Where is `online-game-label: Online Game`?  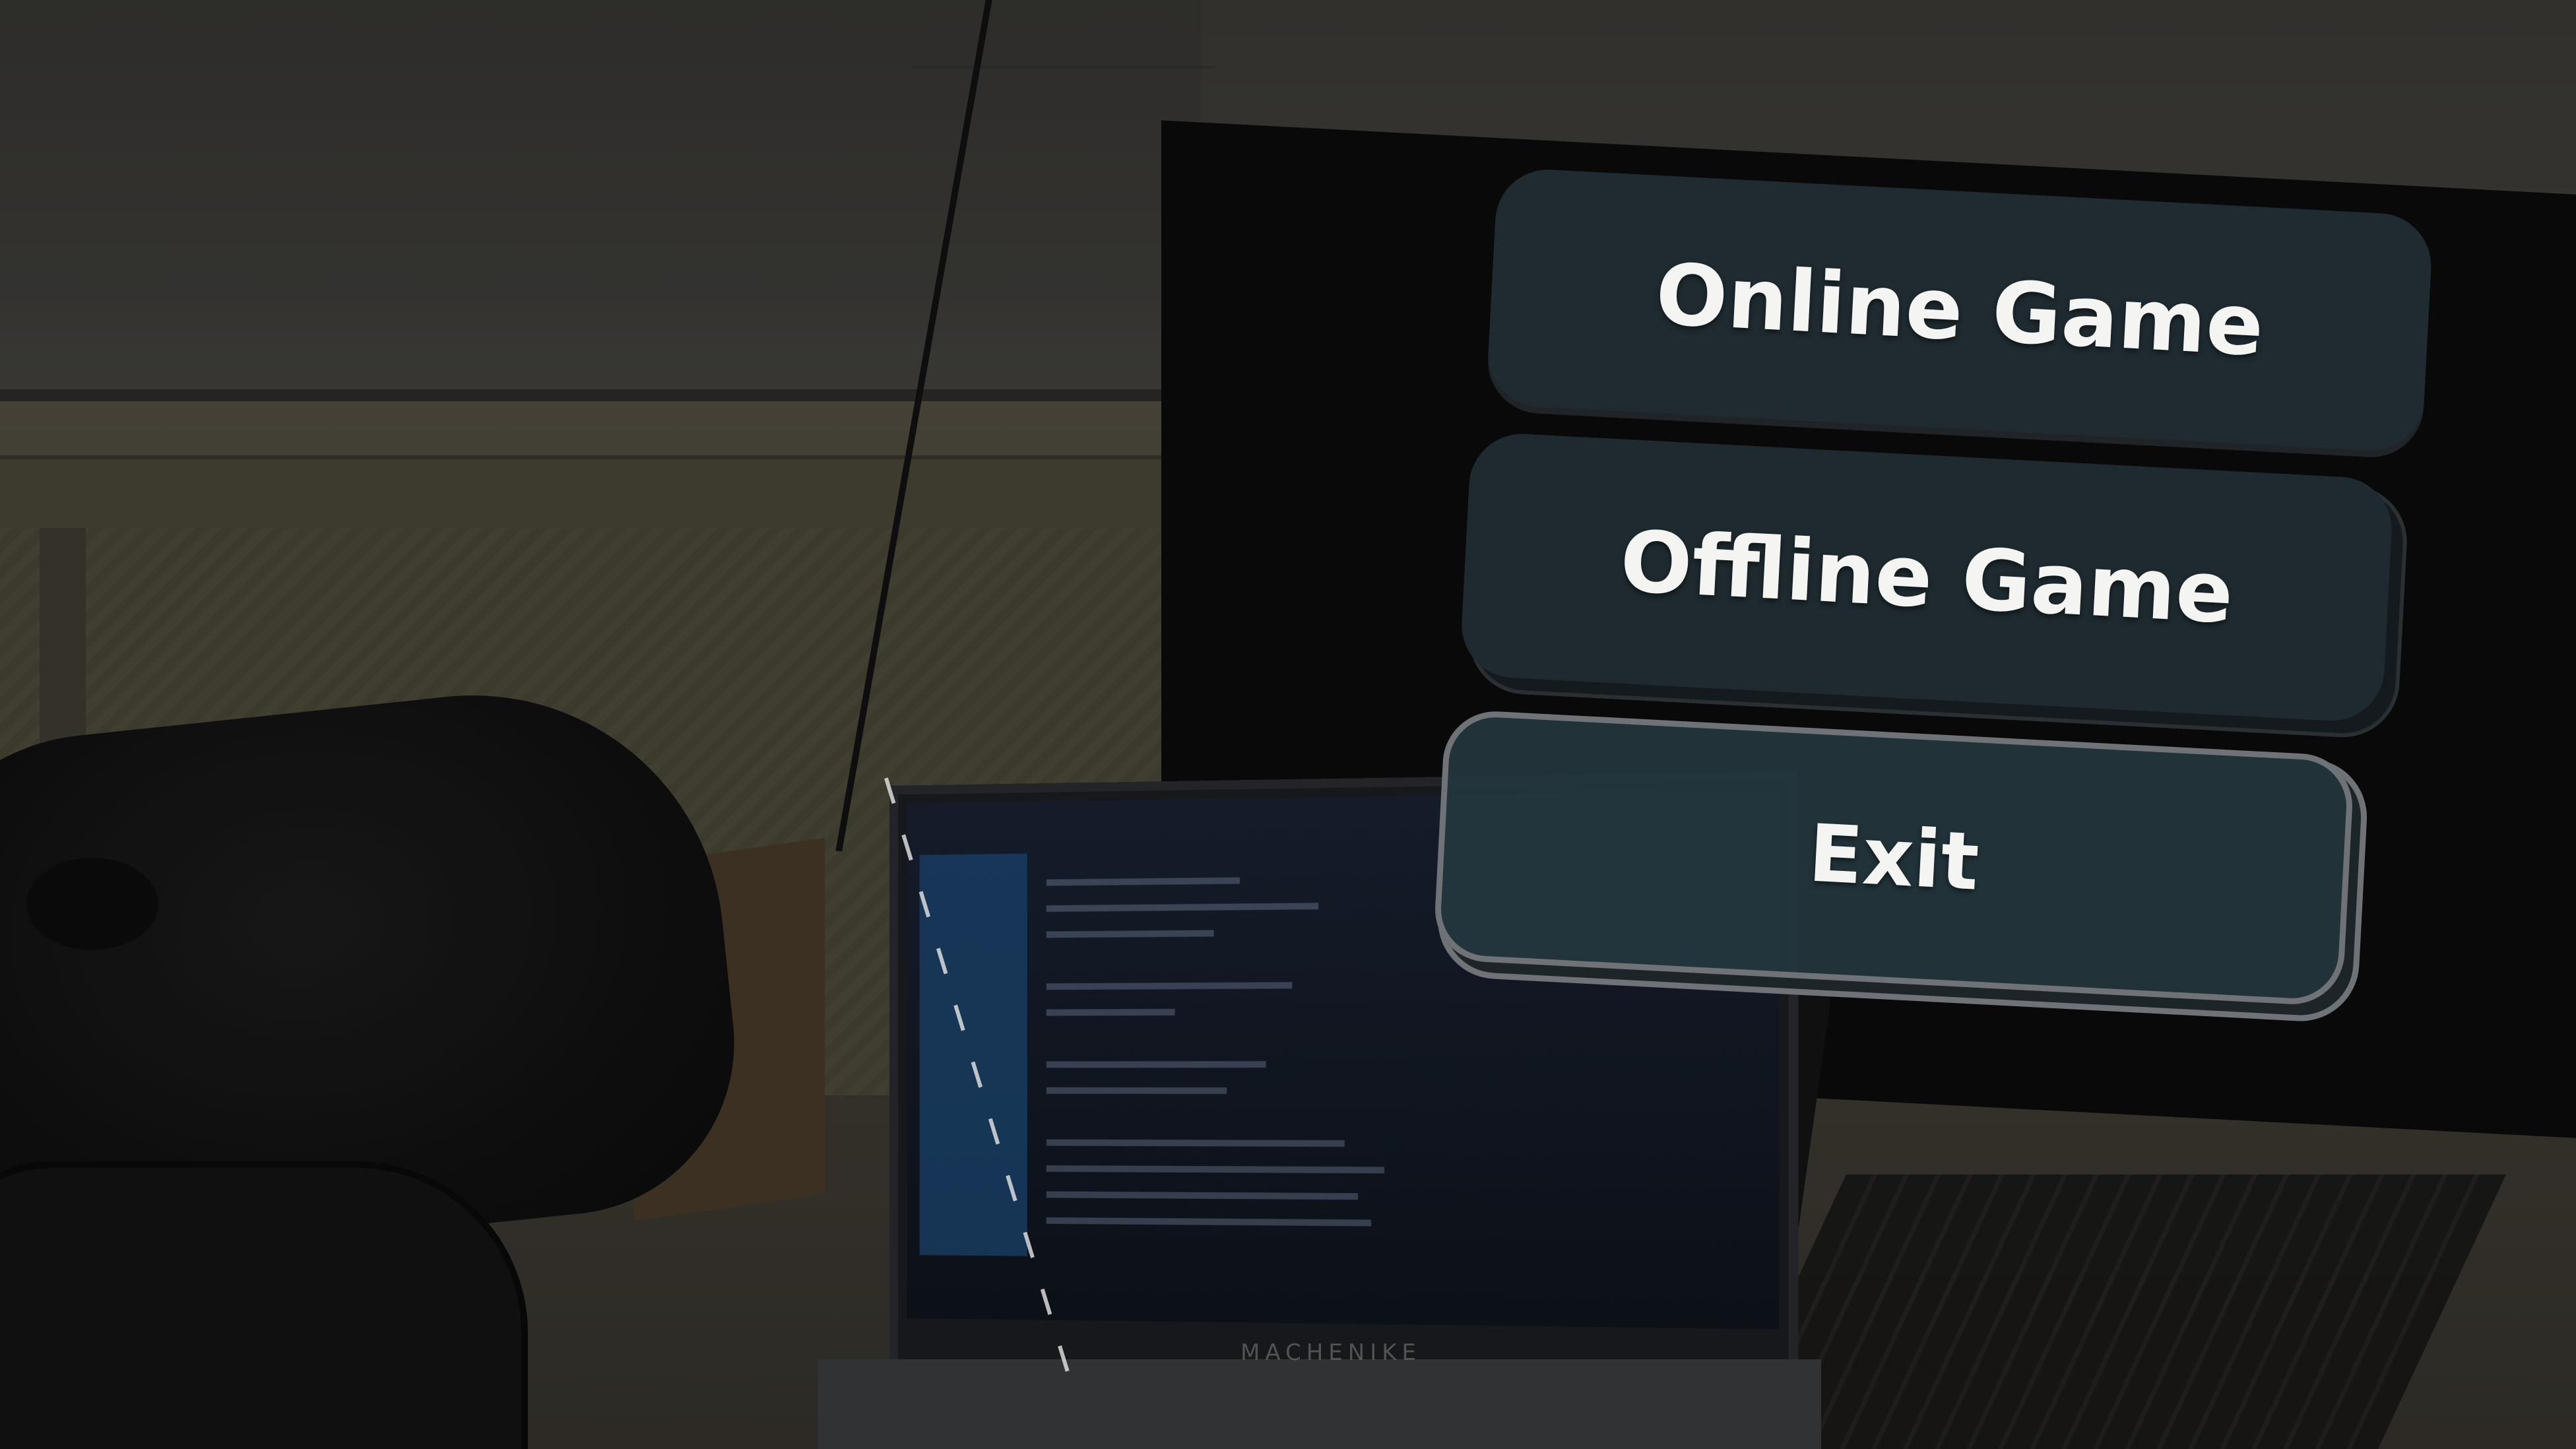 online-game-label: Online Game is located at coordinates (1960, 310).